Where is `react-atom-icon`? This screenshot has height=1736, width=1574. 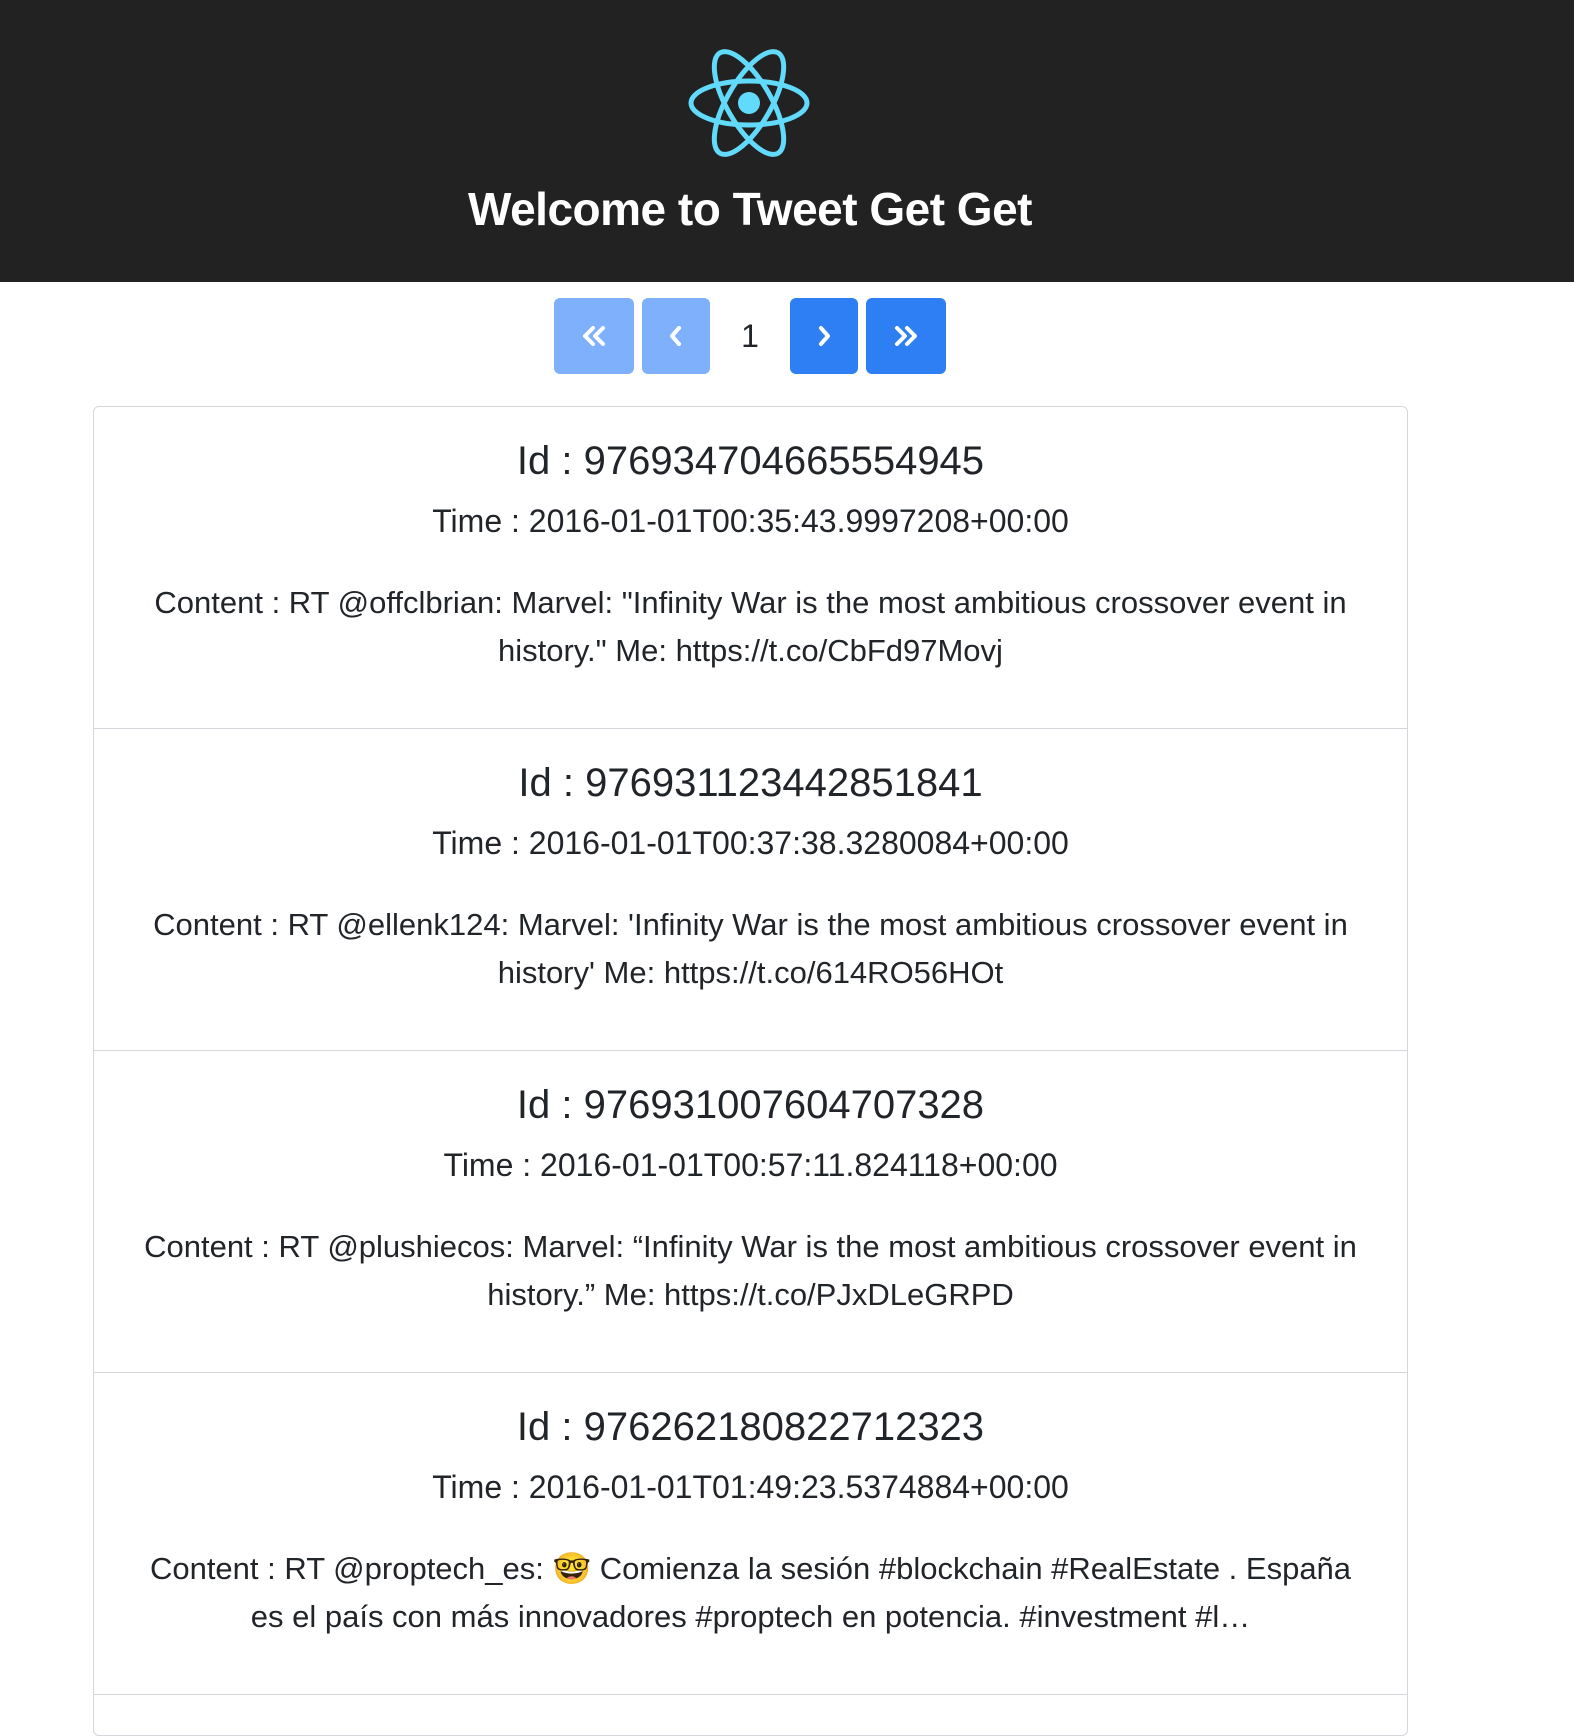
react-atom-icon is located at coordinates (749, 103).